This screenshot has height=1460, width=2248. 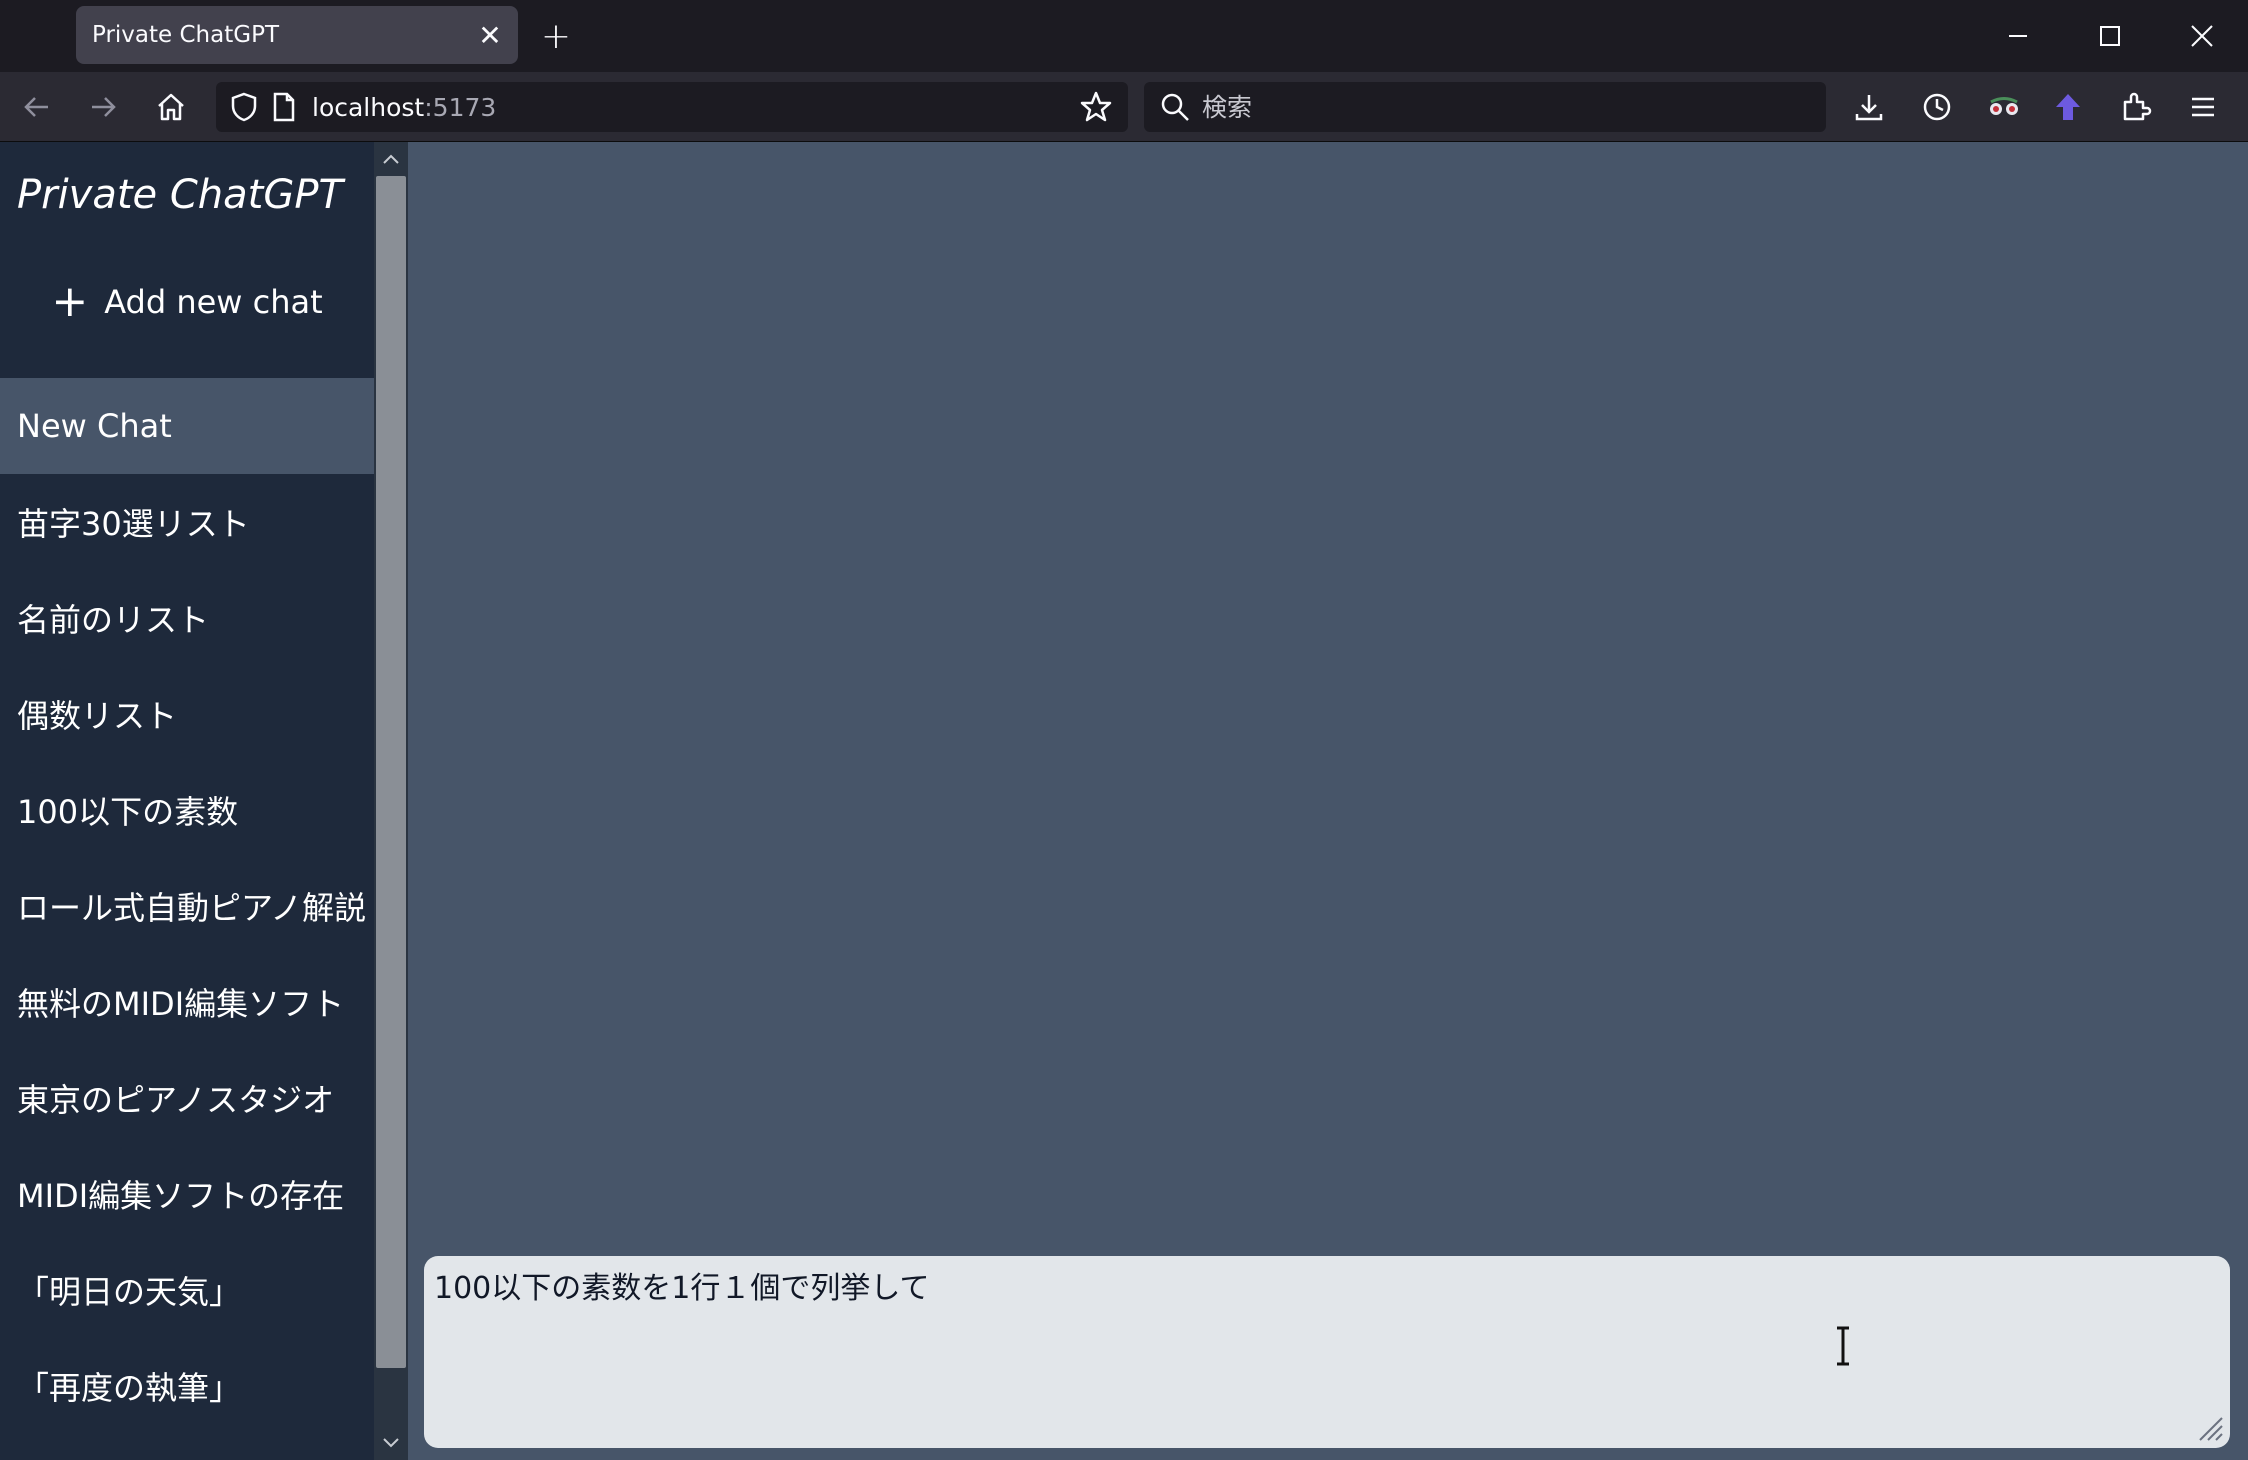 I want to click on plus-icon: +, so click(x=70, y=301).